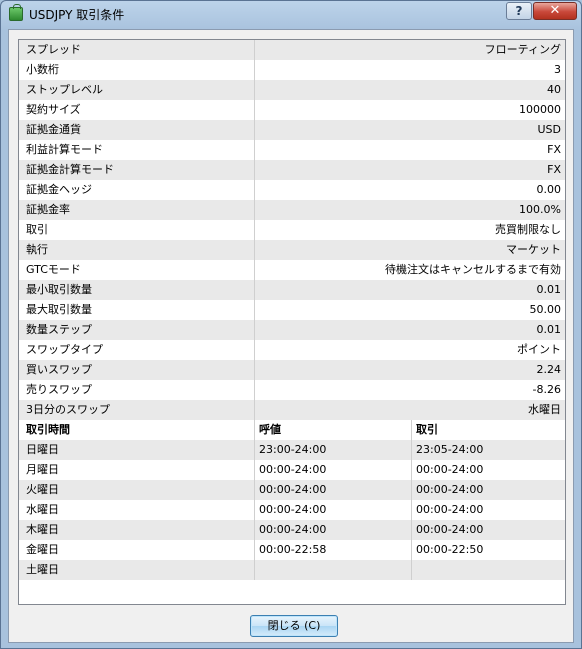  What do you see at coordinates (292, 190) in the screenshot?
I see `spec-row: 証拠金ヘッジ 0.00` at bounding box center [292, 190].